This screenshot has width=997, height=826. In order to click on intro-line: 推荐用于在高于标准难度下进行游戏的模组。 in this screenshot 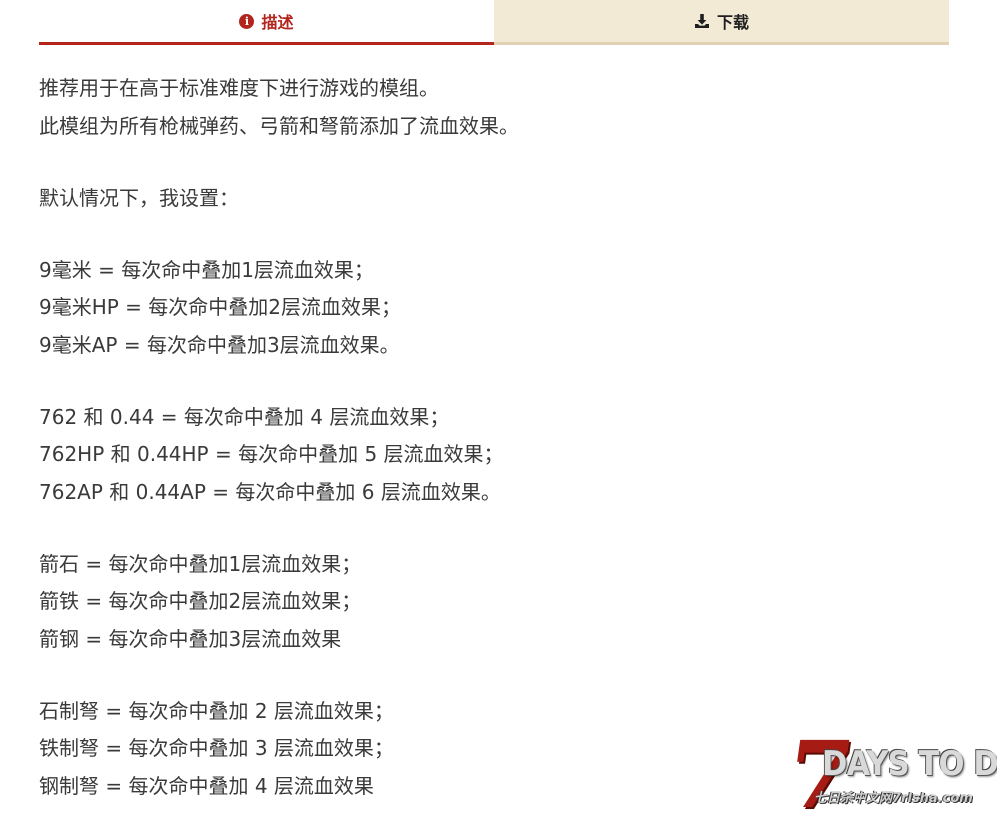, I will do `click(239, 88)`.